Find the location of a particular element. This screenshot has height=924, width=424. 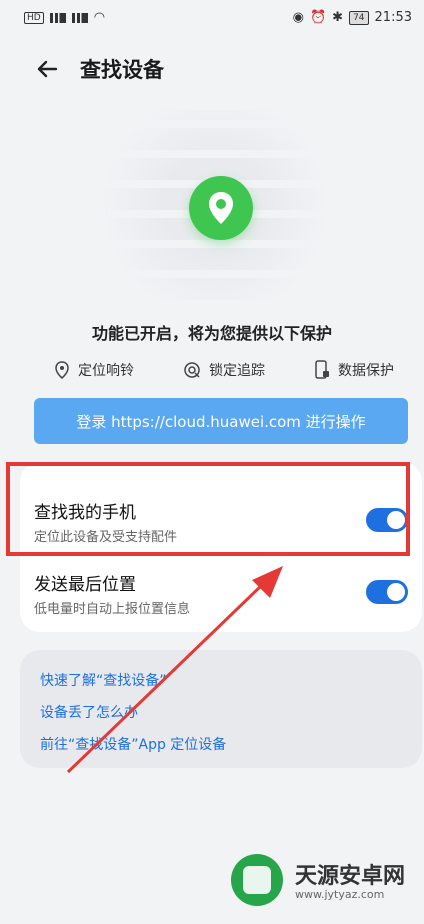

feature-ring-locate: 定位响铃 is located at coordinates (94, 370).